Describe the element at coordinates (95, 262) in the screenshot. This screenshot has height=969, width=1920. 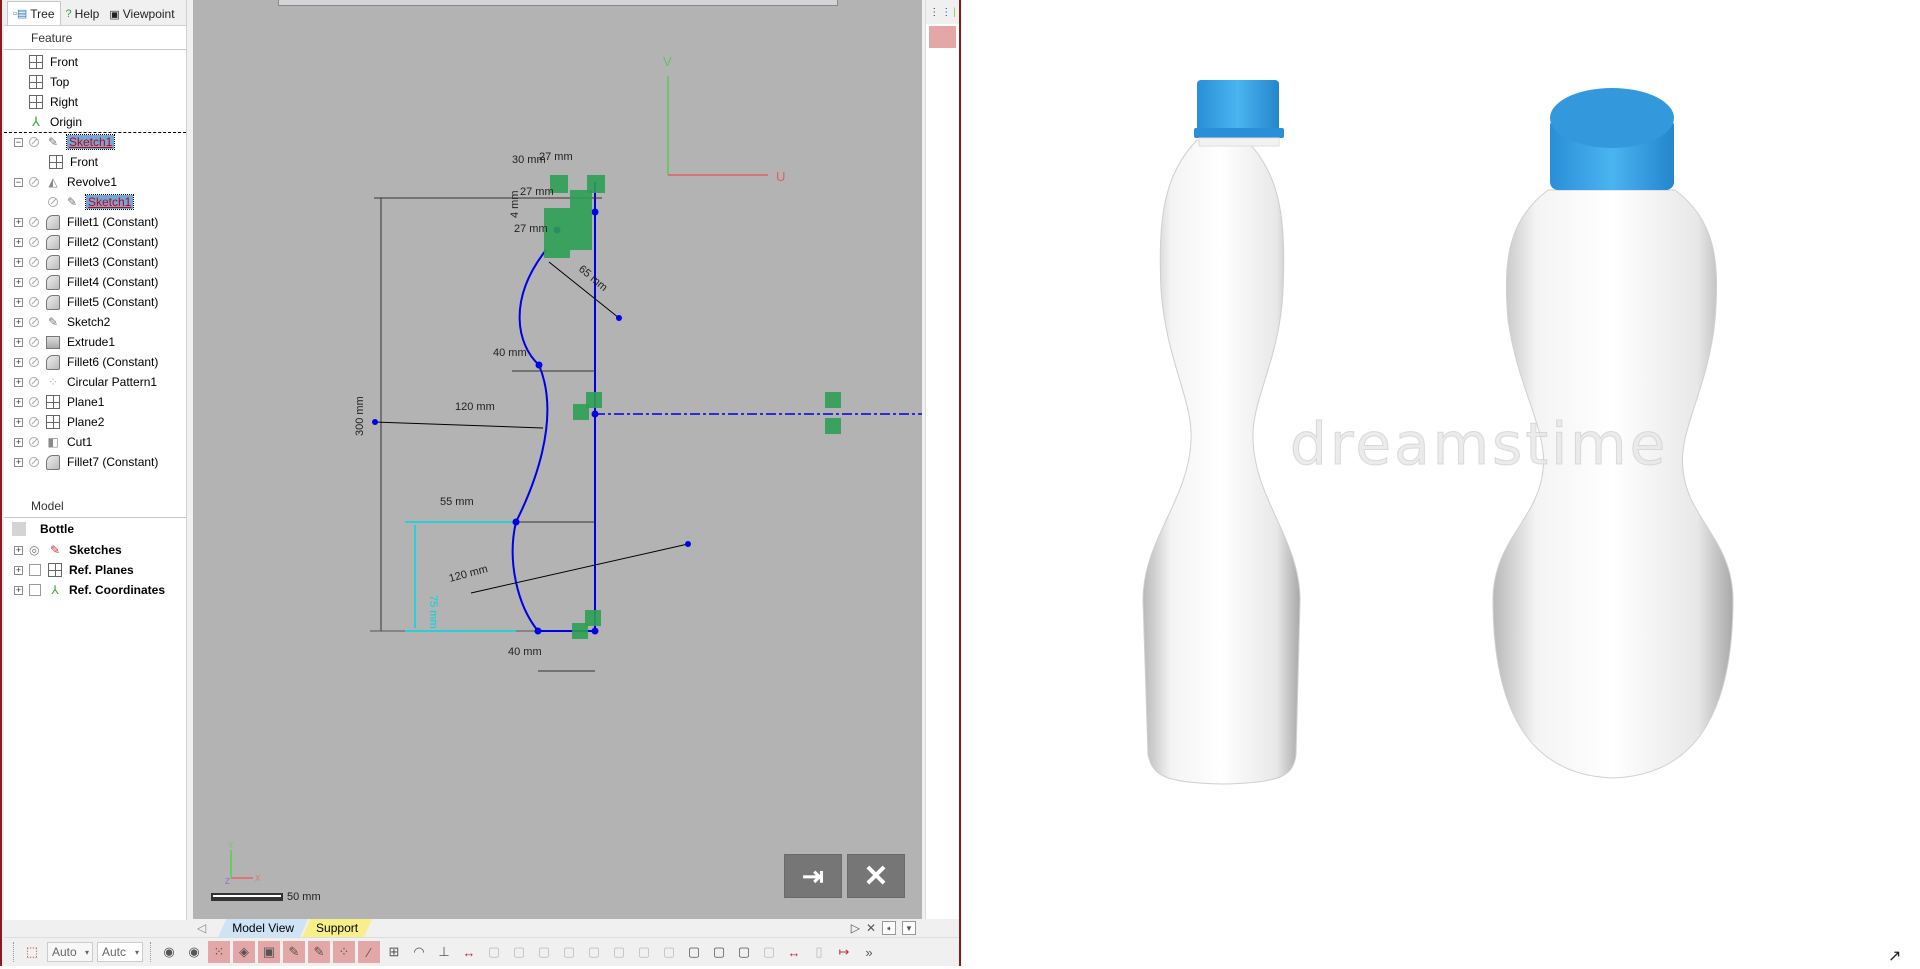
I see `feature-item: + Fillet3 (Constant)` at that location.